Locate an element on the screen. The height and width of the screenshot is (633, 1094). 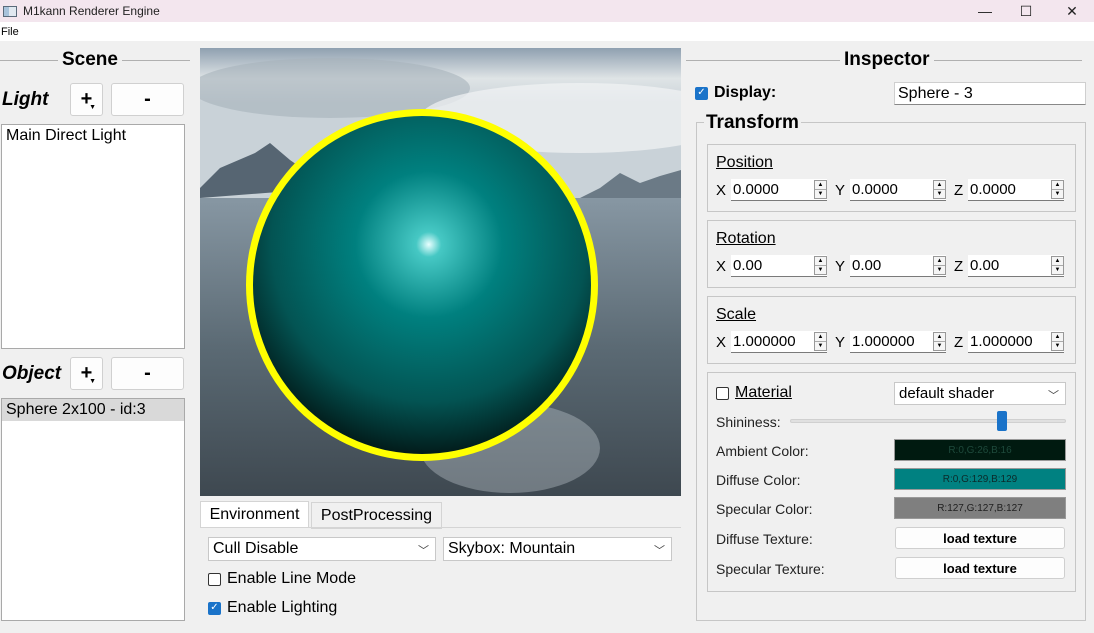
skybox-select: Skybox: Mountain ﹀ is located at coordinates (557, 549).